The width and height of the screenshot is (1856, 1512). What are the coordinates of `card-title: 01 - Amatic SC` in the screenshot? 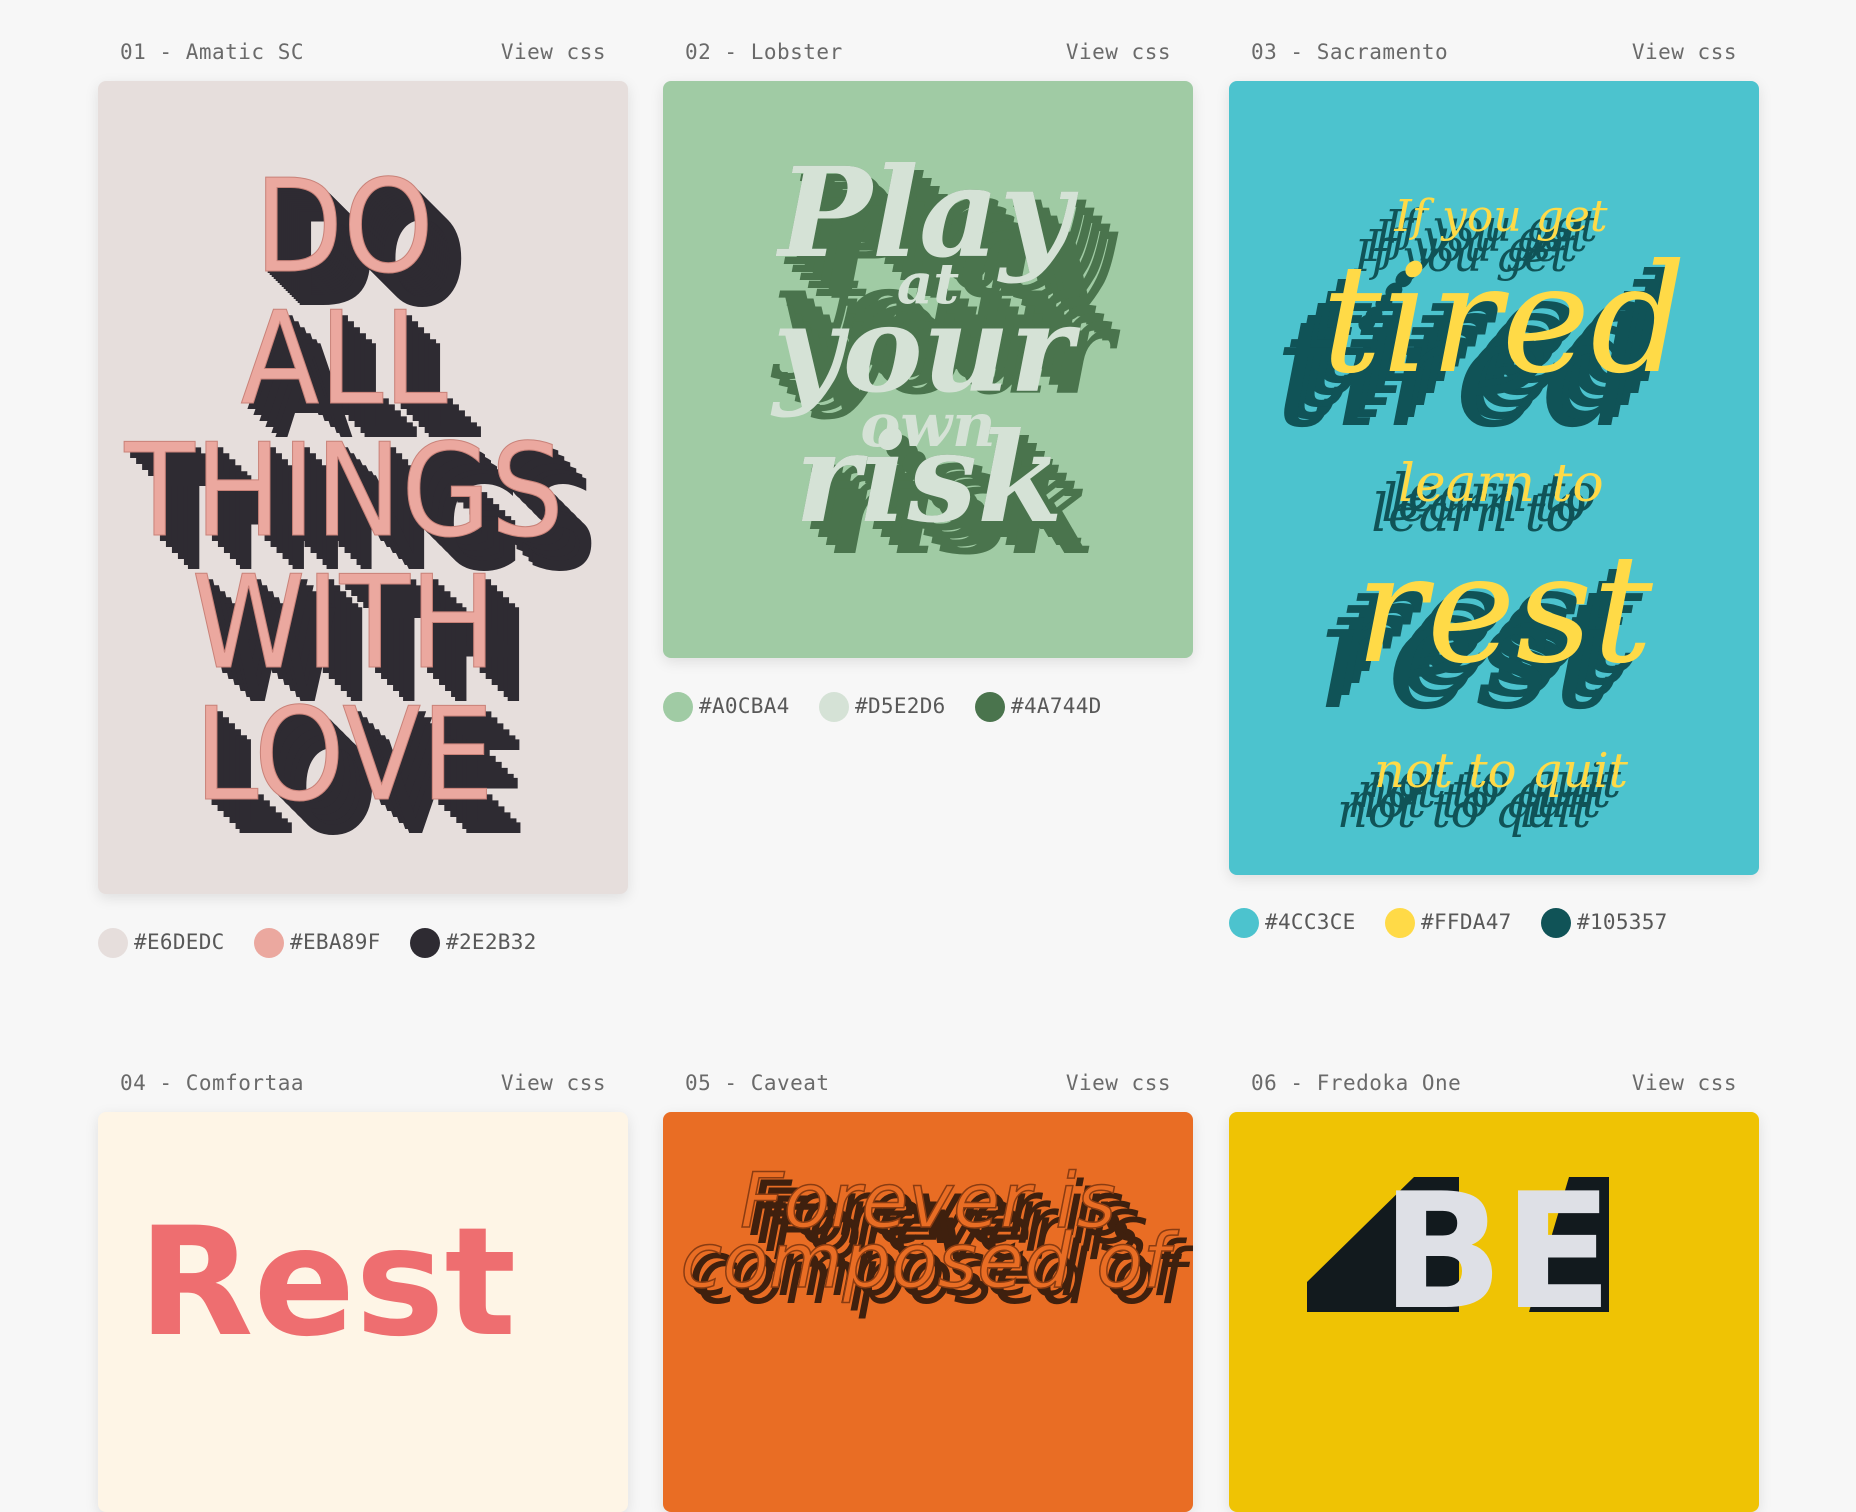 It's located at (212, 52).